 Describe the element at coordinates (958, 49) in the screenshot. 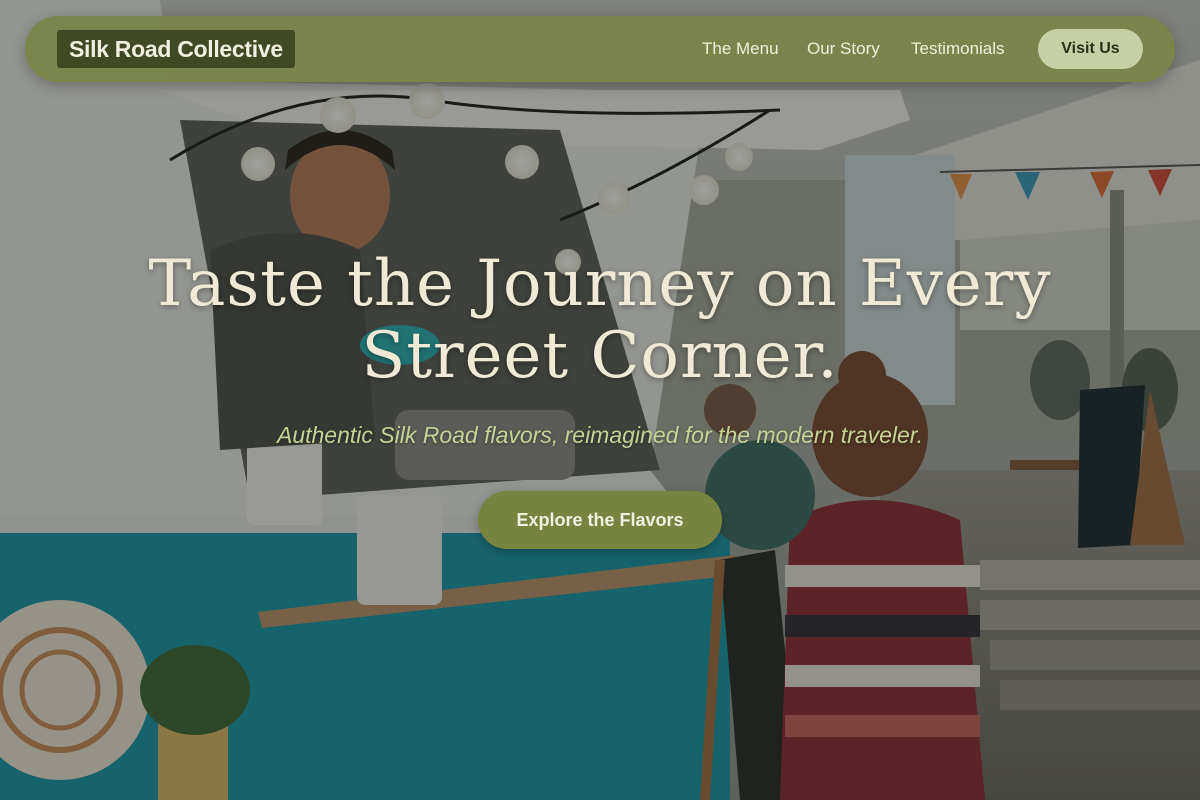

I see `nav-link-testimonials: Testimonials` at that location.